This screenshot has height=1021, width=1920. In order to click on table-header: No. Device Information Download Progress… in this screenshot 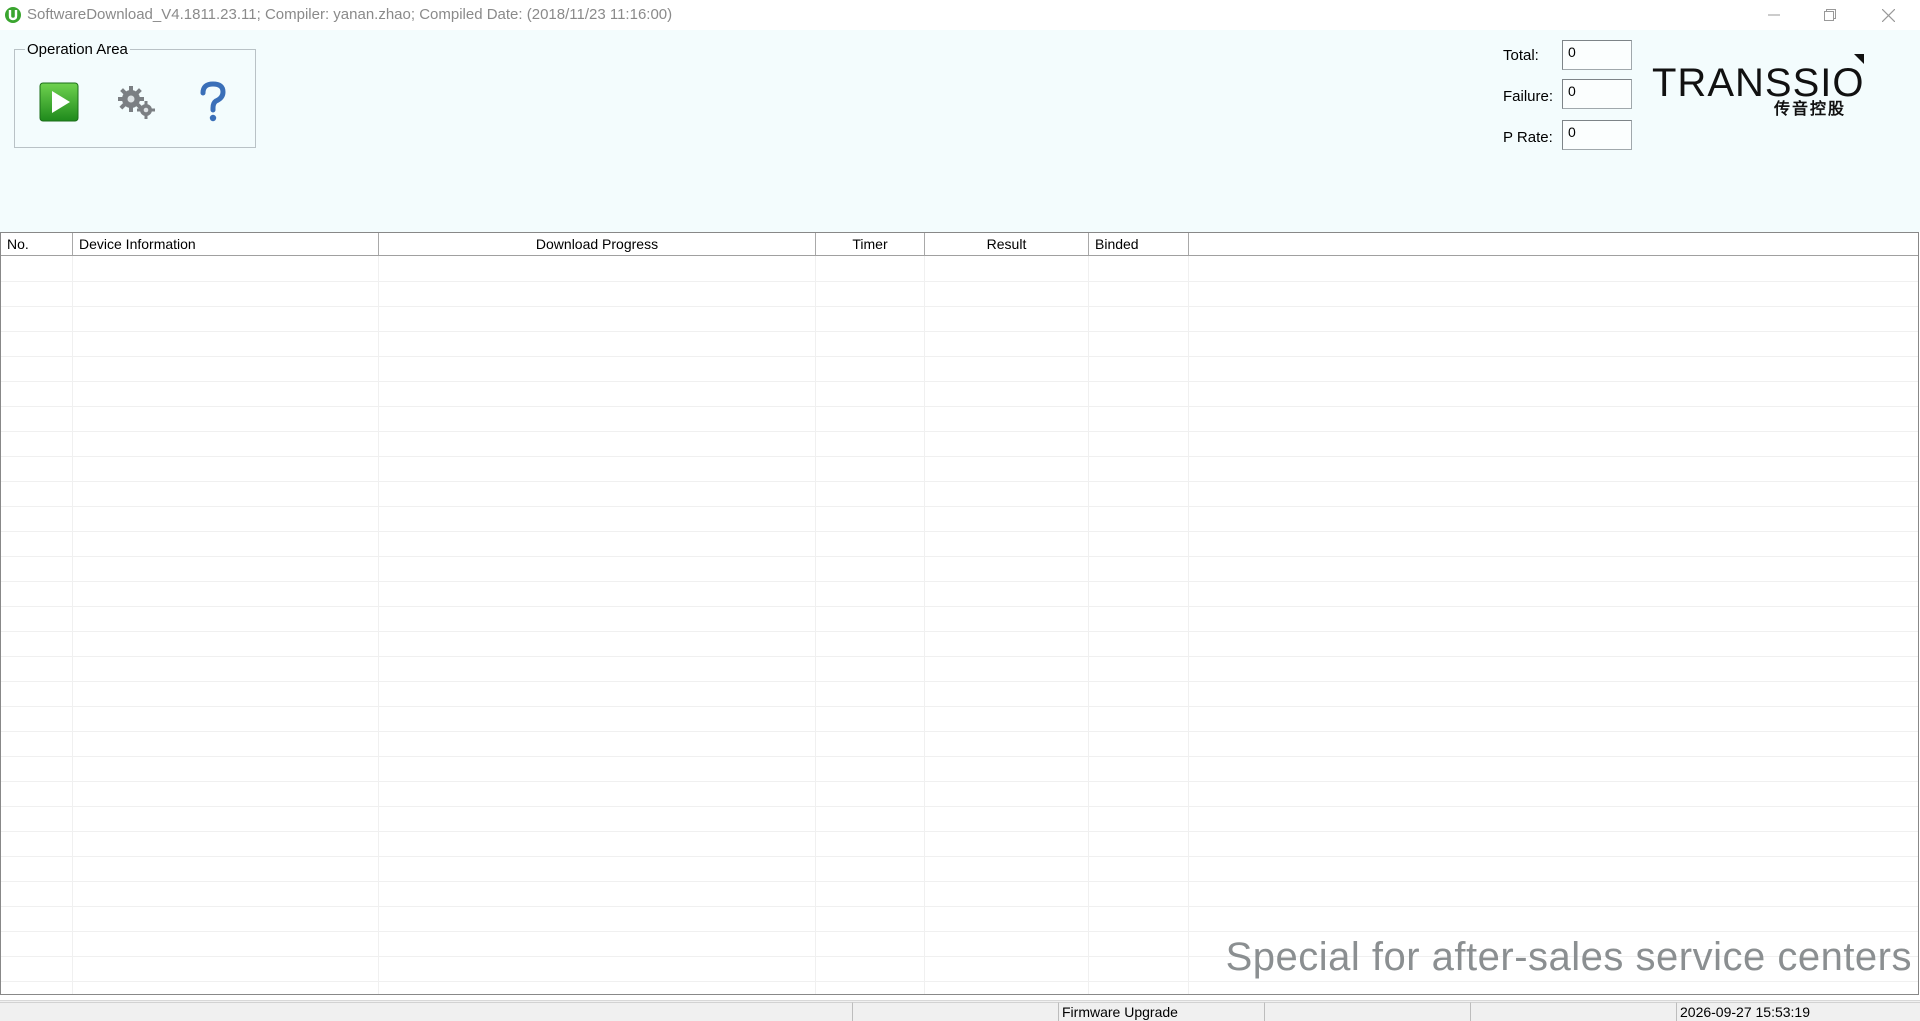, I will do `click(959, 244)`.